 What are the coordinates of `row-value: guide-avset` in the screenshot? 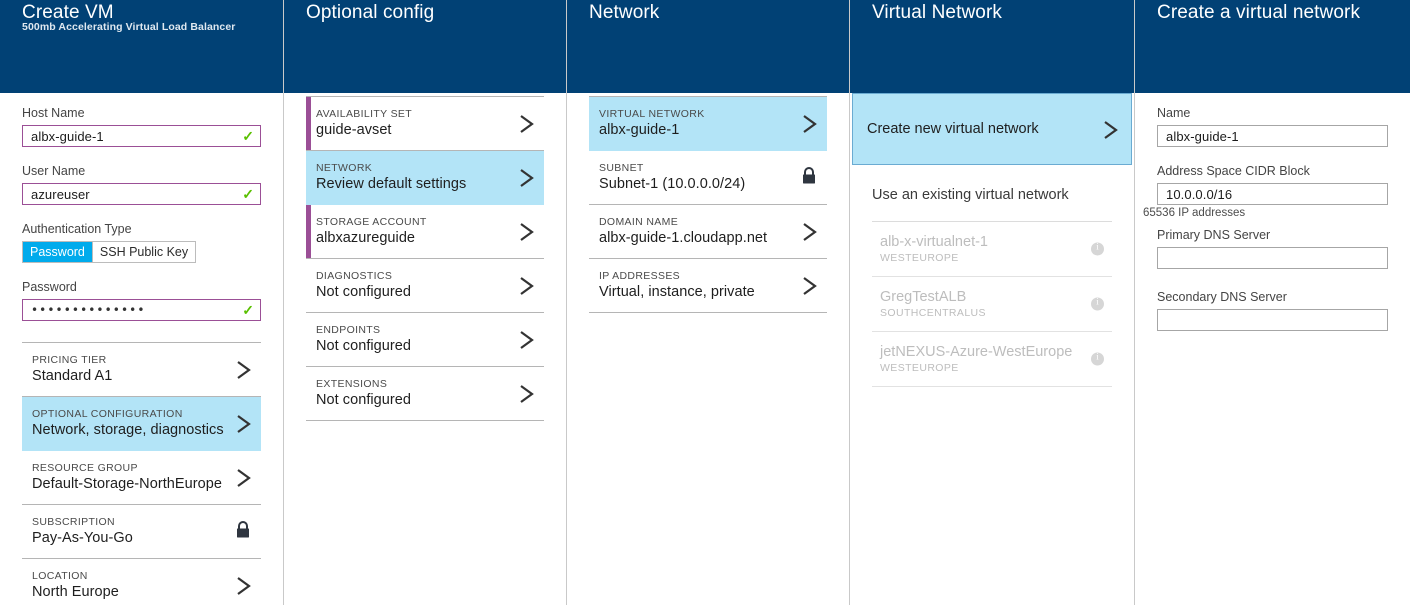 It's located at (354, 130).